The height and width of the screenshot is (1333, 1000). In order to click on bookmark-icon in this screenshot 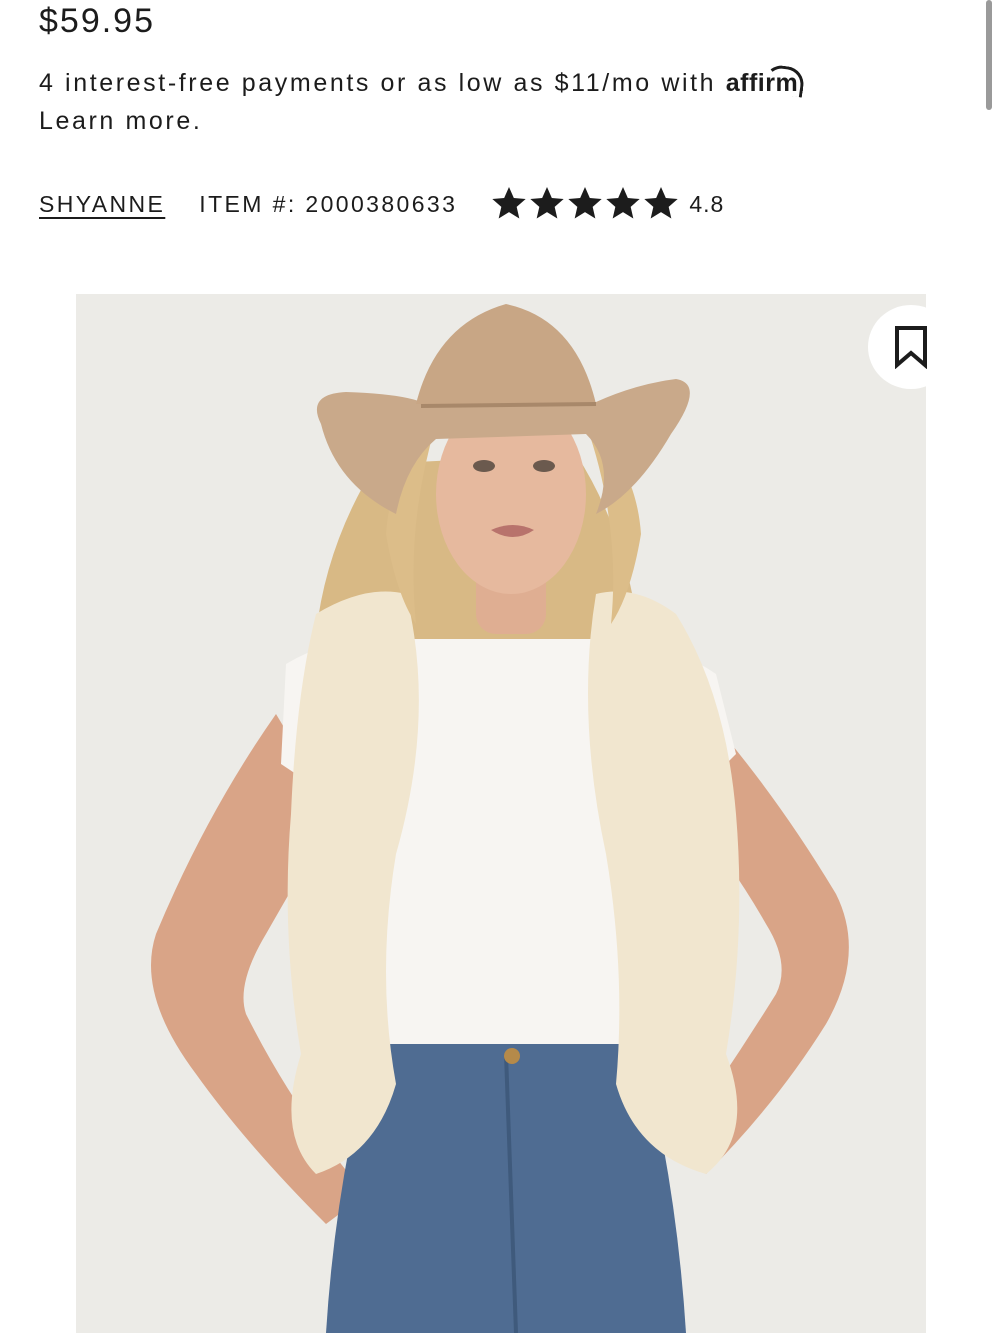, I will do `click(911, 347)`.